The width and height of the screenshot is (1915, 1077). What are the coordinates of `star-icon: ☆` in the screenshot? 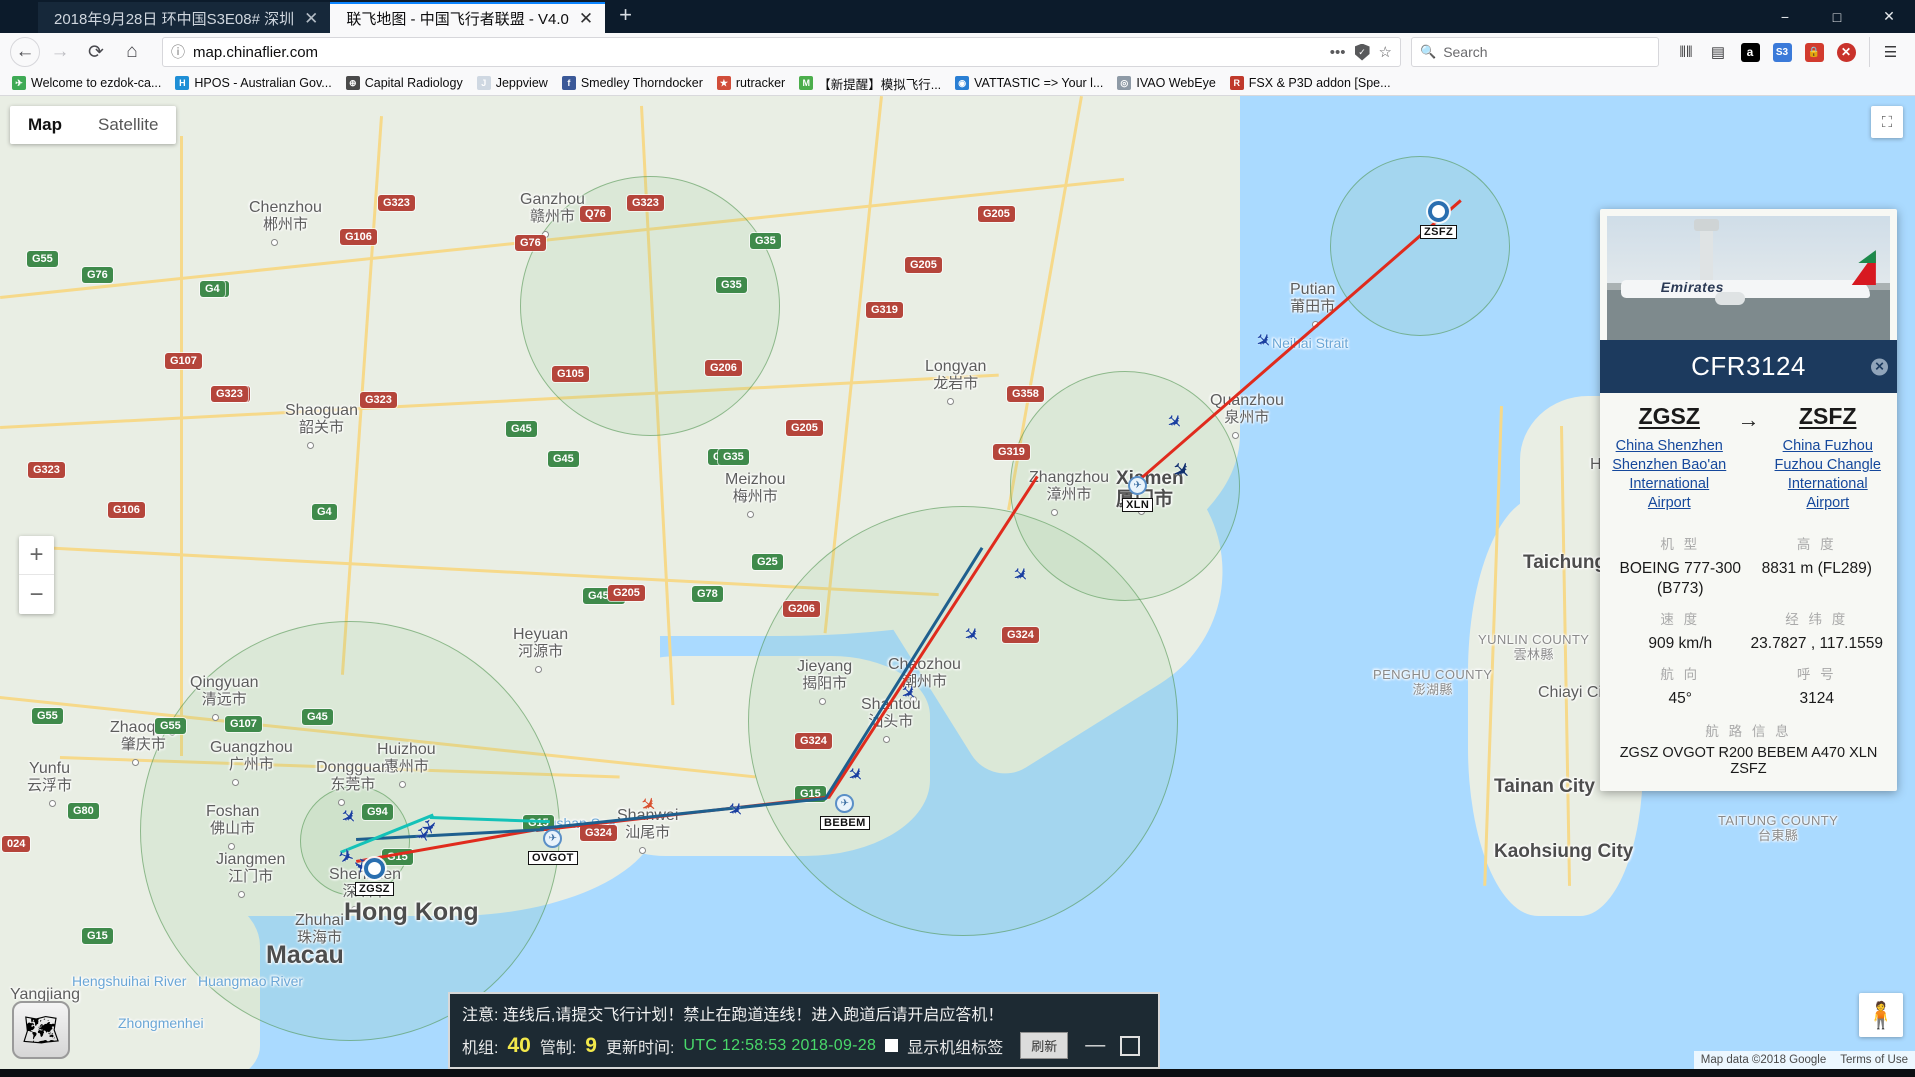 It's located at (1385, 52).